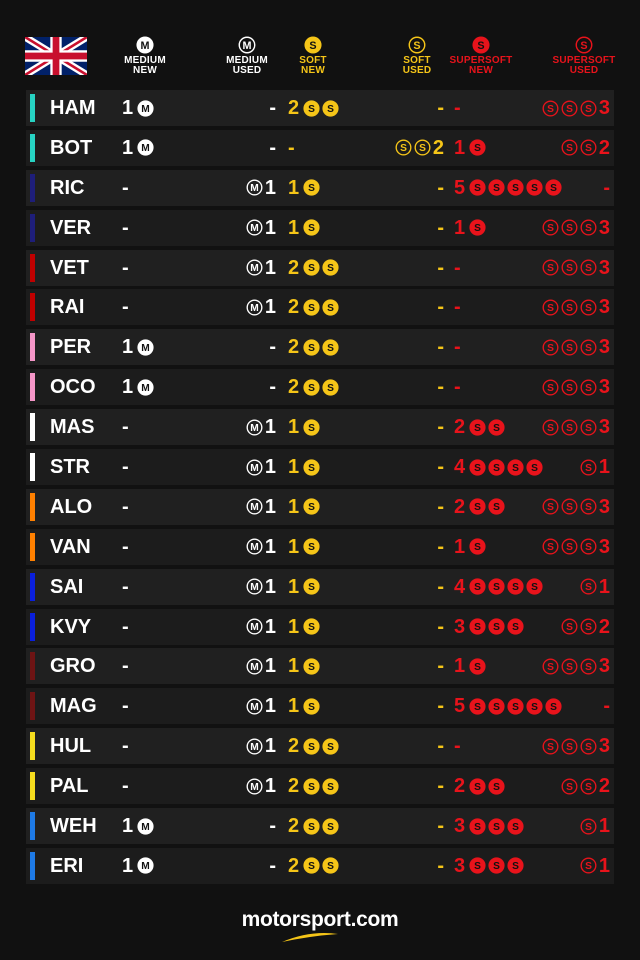  I want to click on logo-text: motorsport.com, so click(320, 919).